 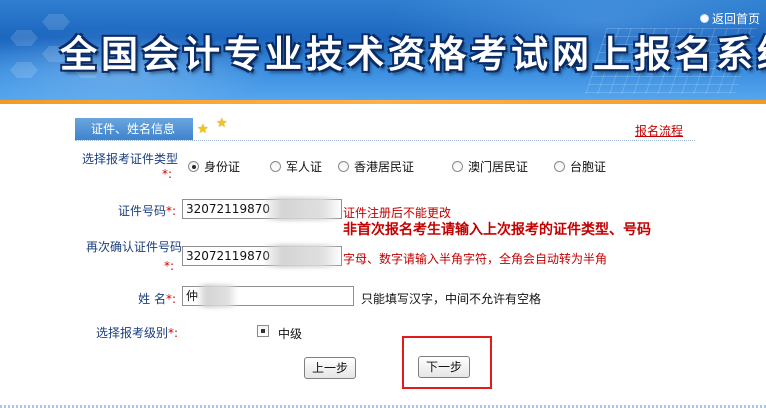 I want to click on id-type-option-label: 身份证, so click(x=222, y=167).